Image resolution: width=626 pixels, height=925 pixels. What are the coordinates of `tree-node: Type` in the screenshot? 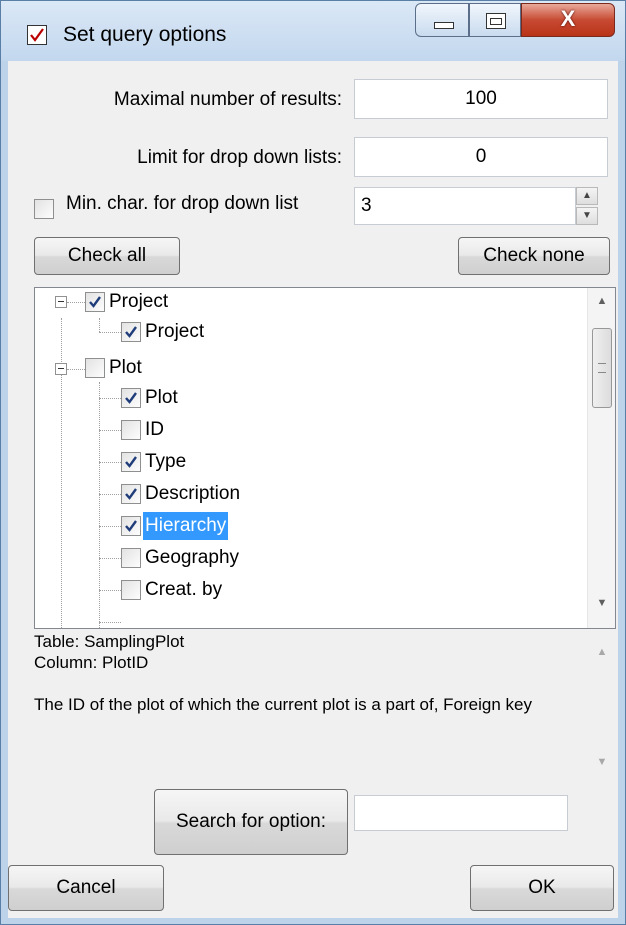 It's located at (154, 462).